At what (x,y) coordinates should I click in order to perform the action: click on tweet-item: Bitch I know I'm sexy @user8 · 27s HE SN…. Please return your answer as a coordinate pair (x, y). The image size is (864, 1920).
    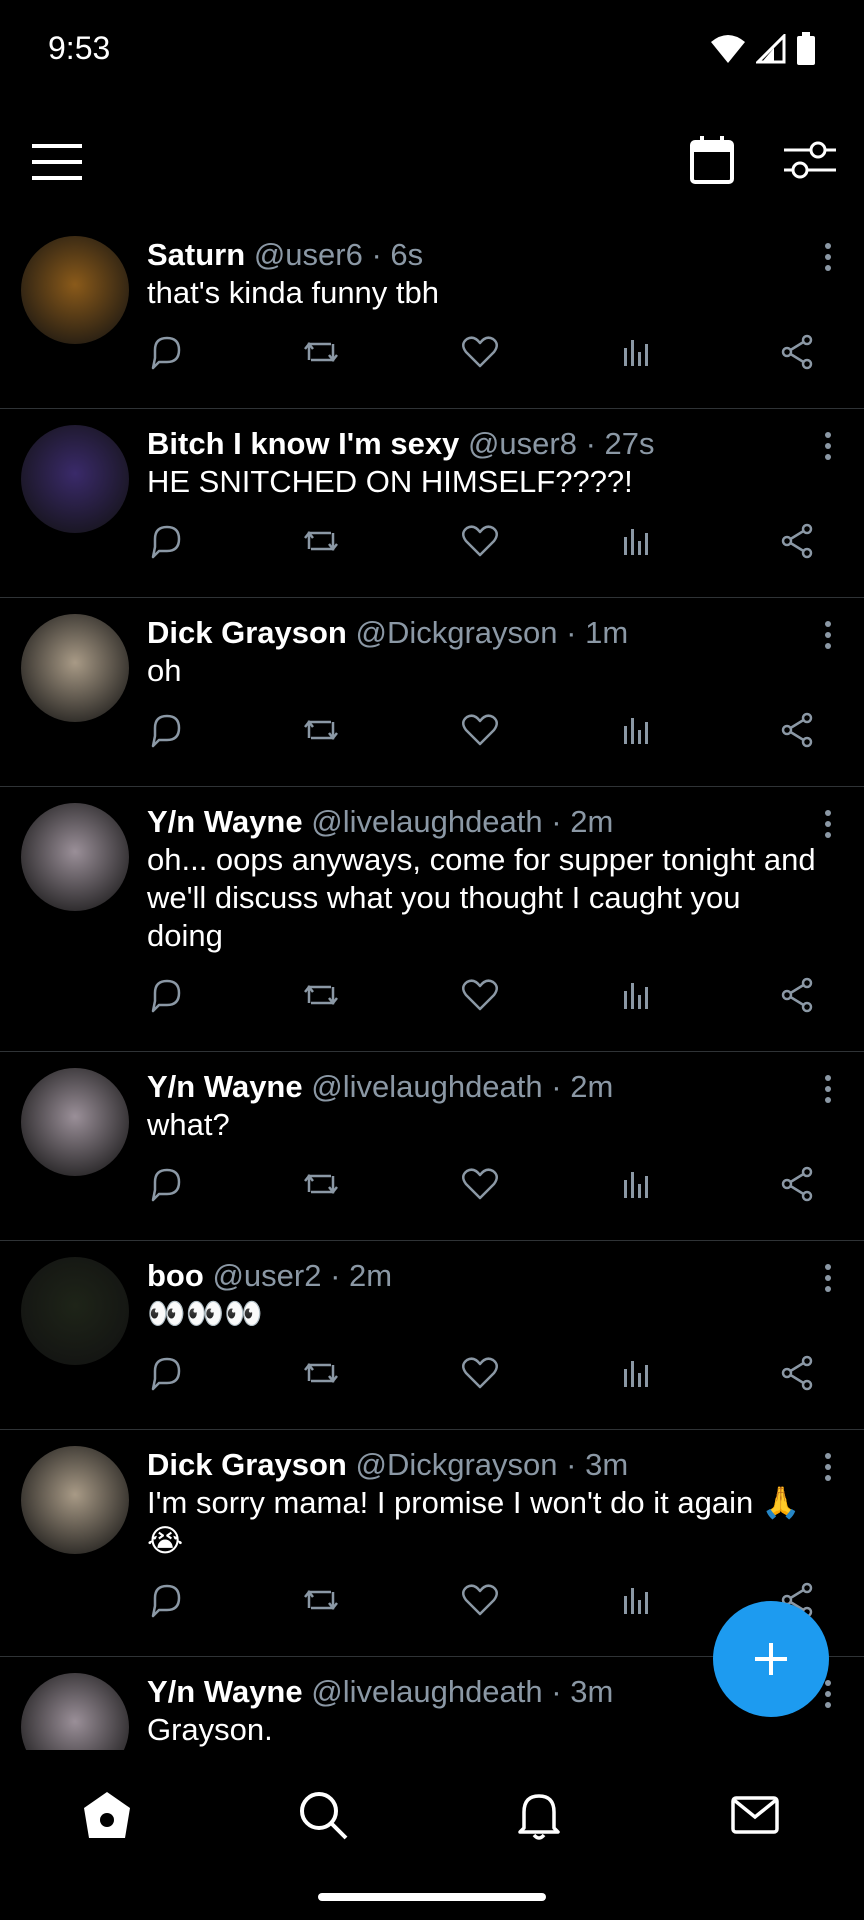
    Looking at the image, I should click on (432, 503).